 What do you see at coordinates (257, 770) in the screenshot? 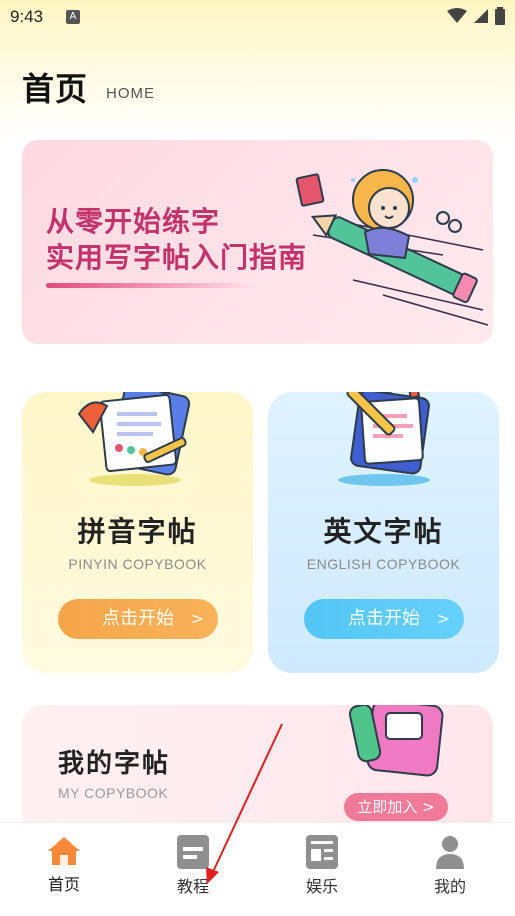
I see `my-copybook-card: 我的字帖 MY COPYBOOK 立即加入 >` at bounding box center [257, 770].